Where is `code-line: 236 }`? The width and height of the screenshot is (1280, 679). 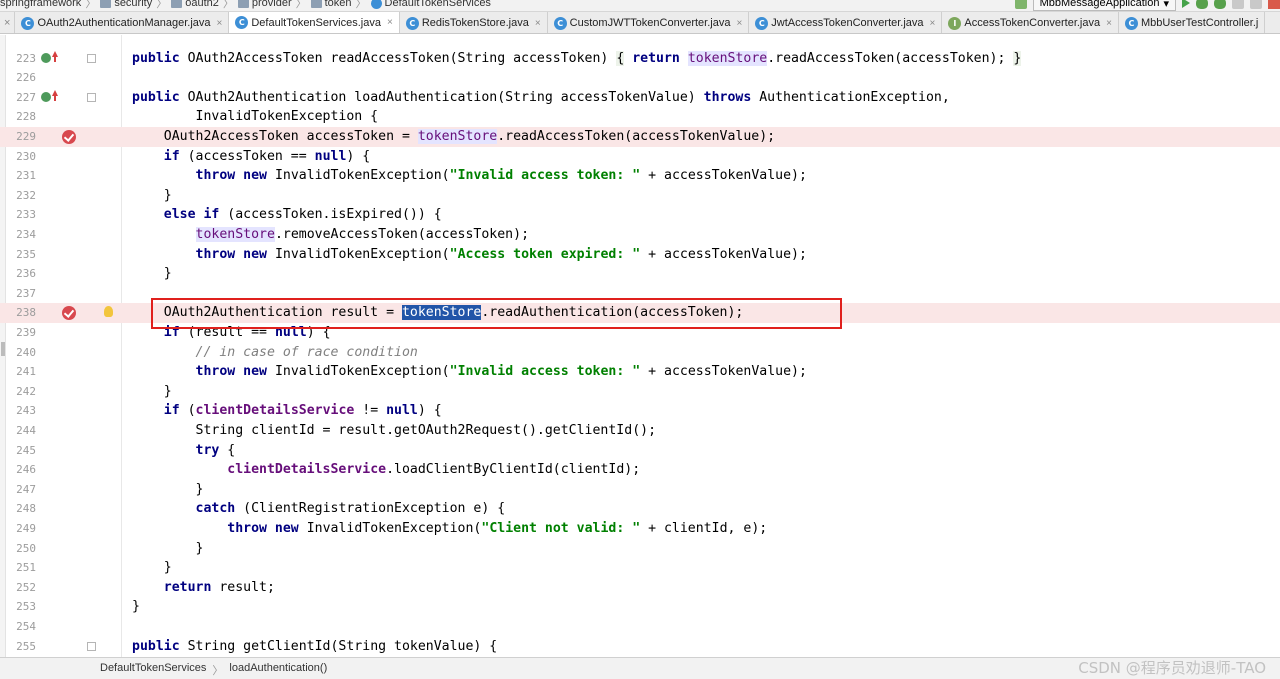 code-line: 236 } is located at coordinates (640, 274).